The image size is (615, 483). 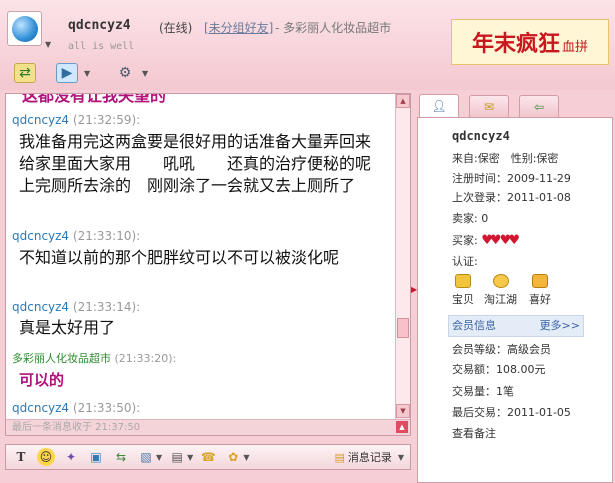 I want to click on last-received-text: 最后一条消息收于 21:37:50, so click(x=76, y=427).